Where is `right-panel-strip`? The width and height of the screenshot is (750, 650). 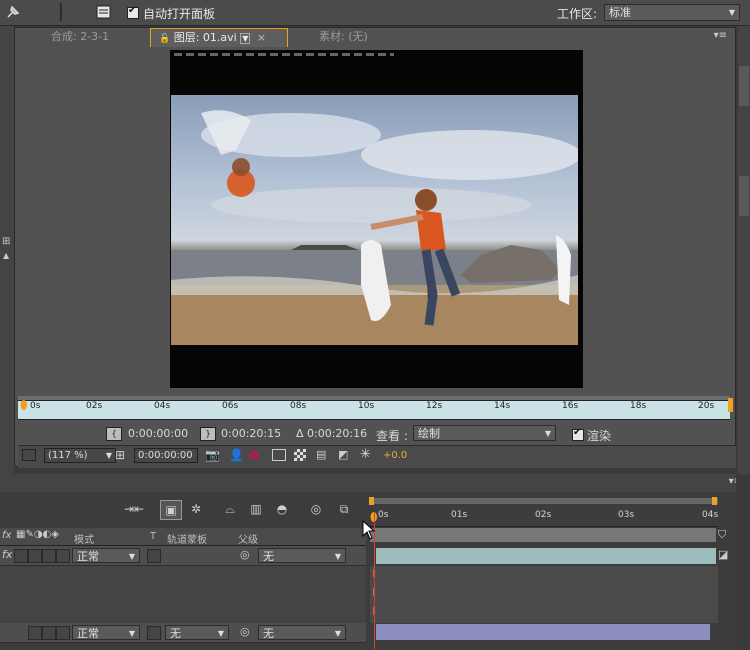 right-panel-strip is located at coordinates (744, 250).